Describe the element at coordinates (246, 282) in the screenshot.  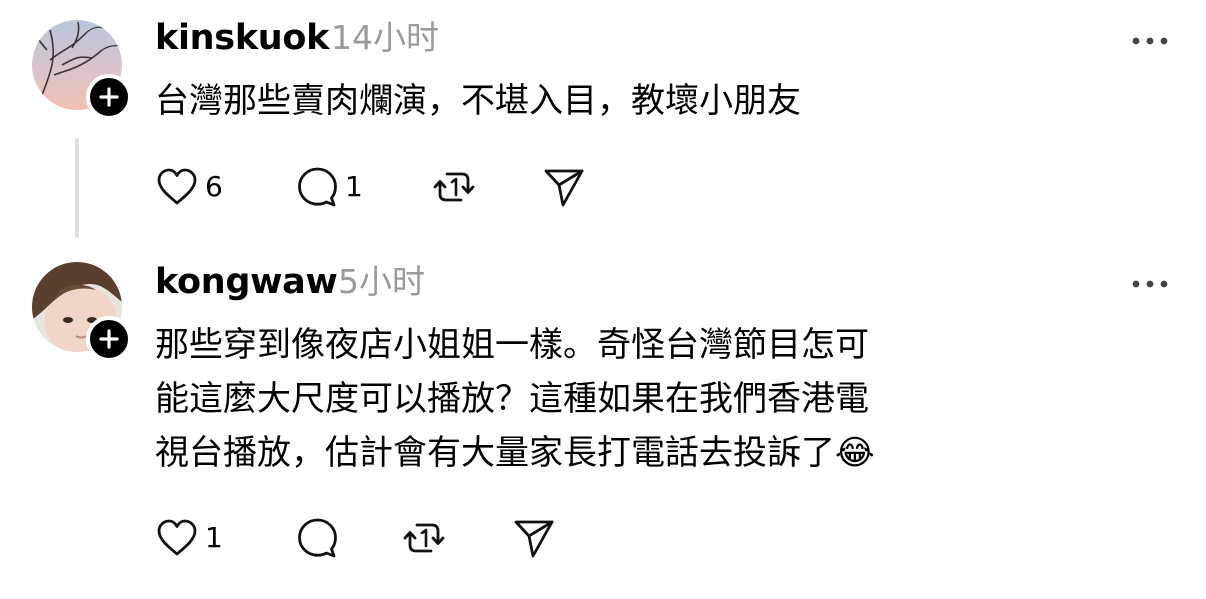
I see `username: kongwaw` at that location.